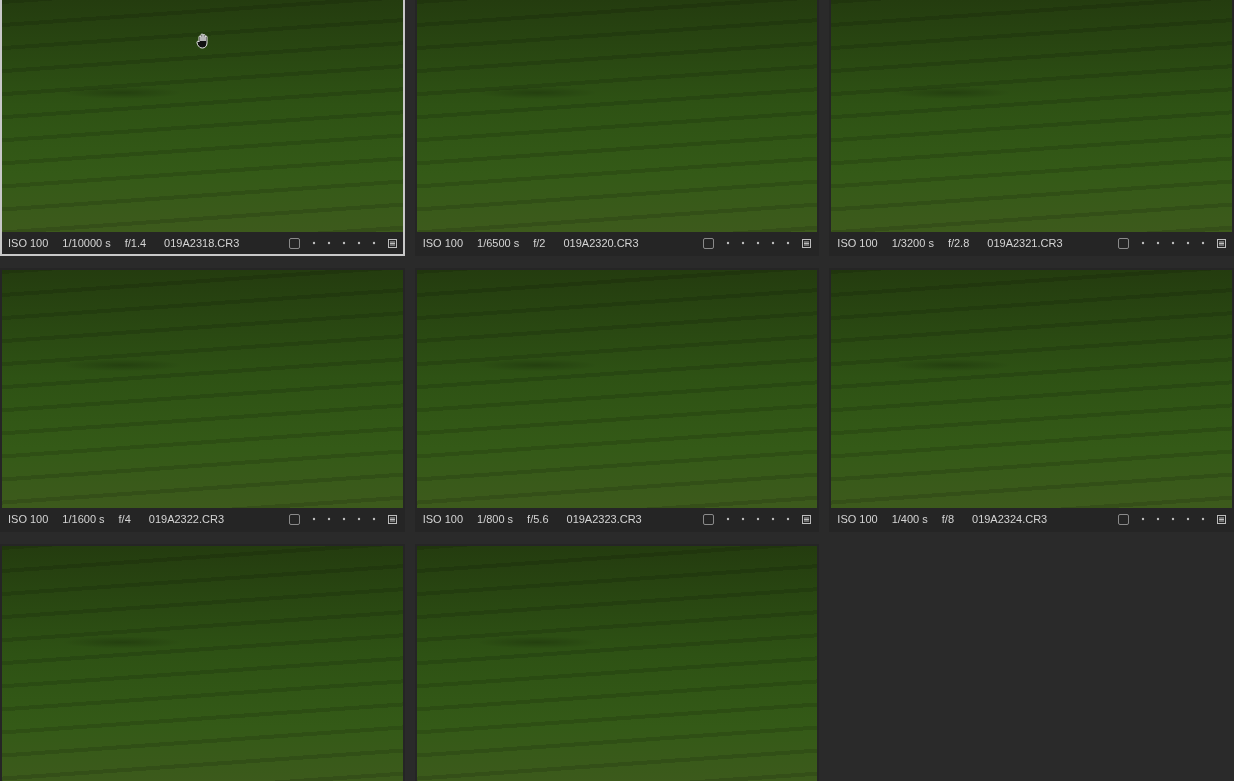 Image resolution: width=1234 pixels, height=781 pixels. I want to click on shutter-text: 1/800 s, so click(495, 519).